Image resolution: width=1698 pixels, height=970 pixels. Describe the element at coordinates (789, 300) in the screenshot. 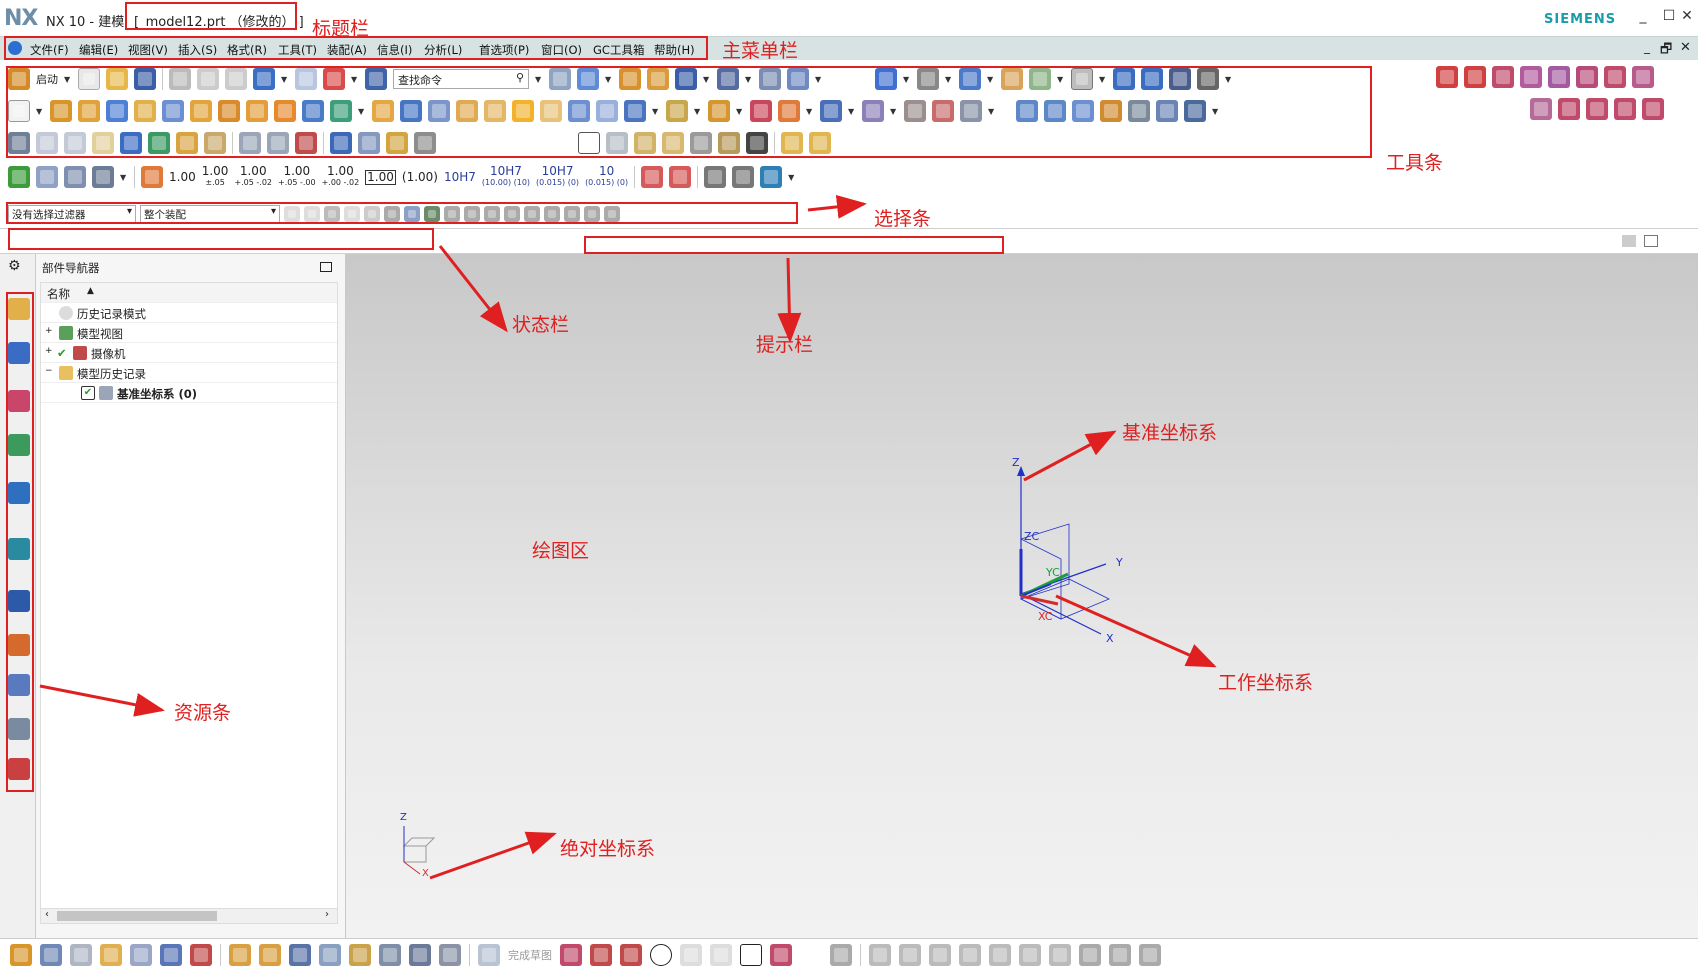

I see `arrow-cue-line` at that location.